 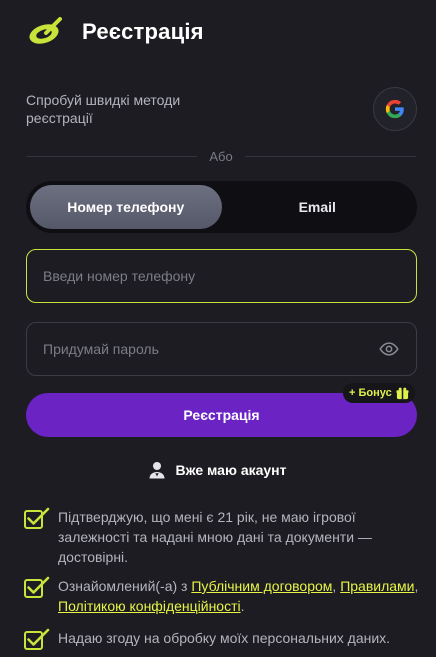 I want to click on public-contract-link: Публічним договором, so click(x=261, y=586).